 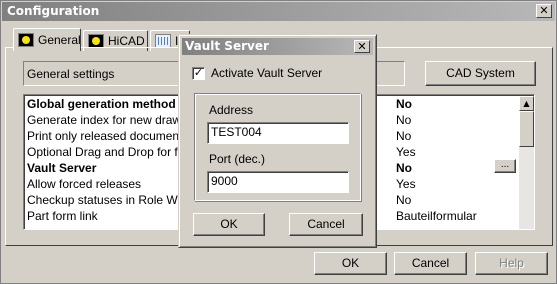 I want to click on port-label: Port (dec.), so click(x=237, y=159).